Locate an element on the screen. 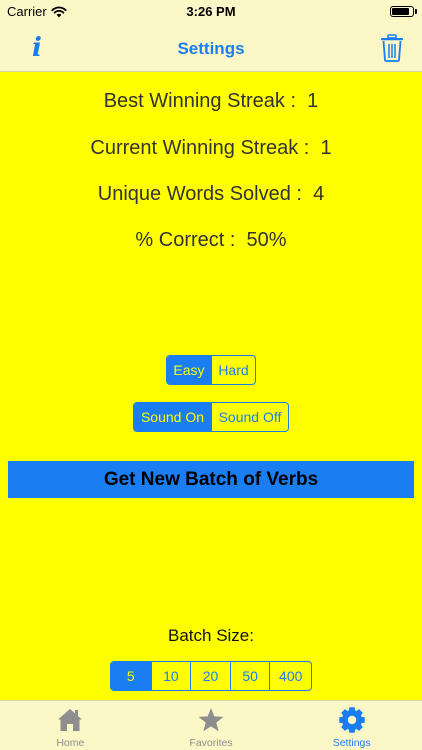  unique-words-solved-text: Unique Words Solved : 4 is located at coordinates (211, 194).